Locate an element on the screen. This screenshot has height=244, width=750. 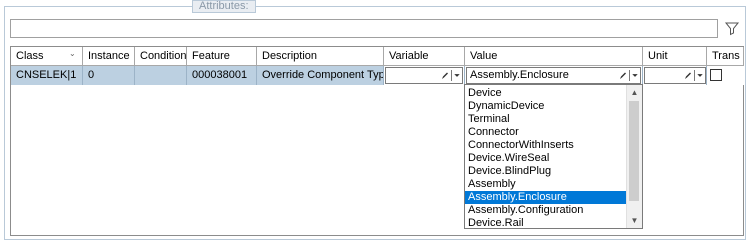
filter-icon is located at coordinates (732, 28).